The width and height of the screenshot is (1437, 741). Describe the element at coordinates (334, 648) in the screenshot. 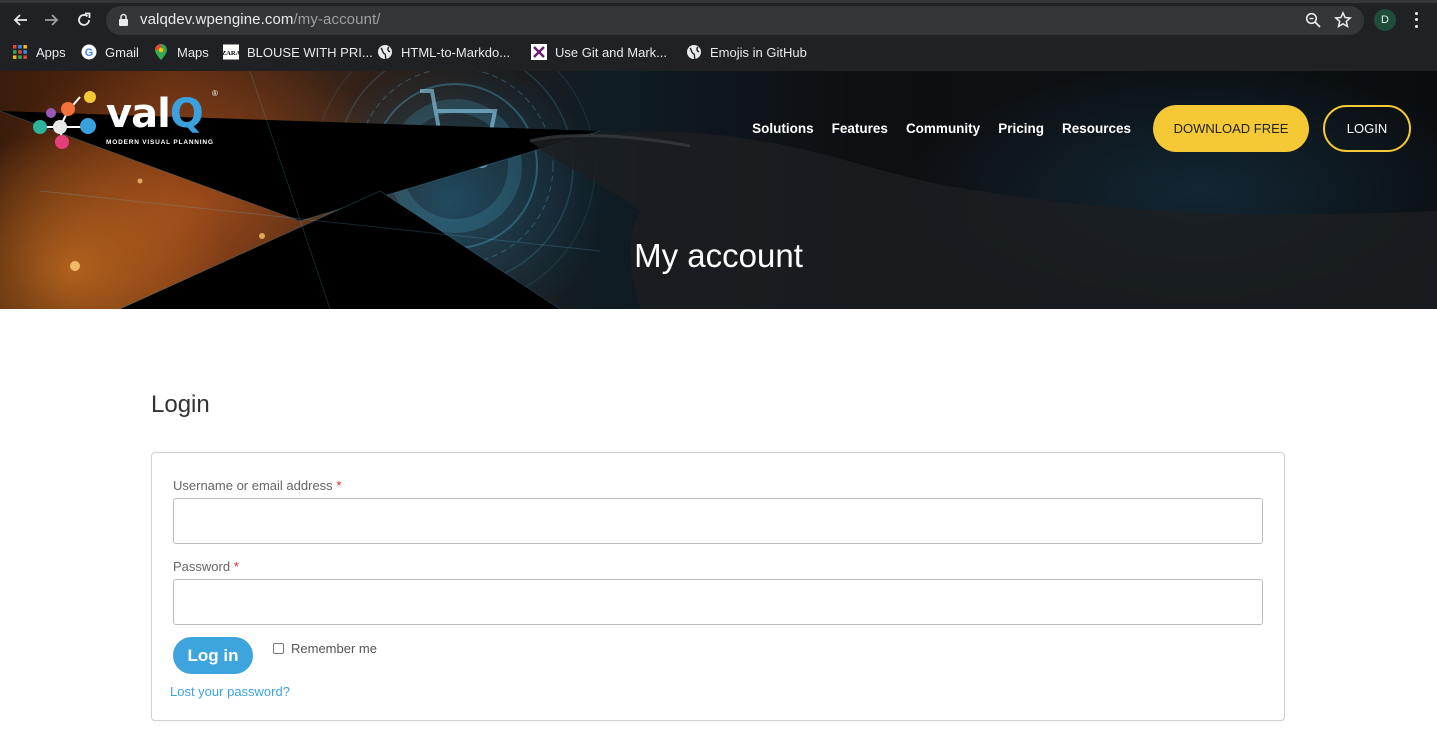

I see `remember-me-label: Remember me` at that location.